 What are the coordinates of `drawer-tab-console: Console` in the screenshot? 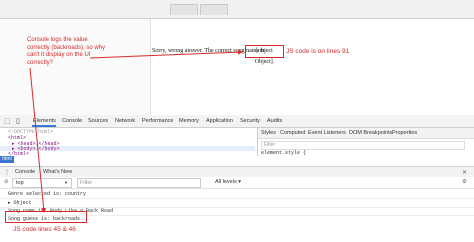 It's located at (25, 172).